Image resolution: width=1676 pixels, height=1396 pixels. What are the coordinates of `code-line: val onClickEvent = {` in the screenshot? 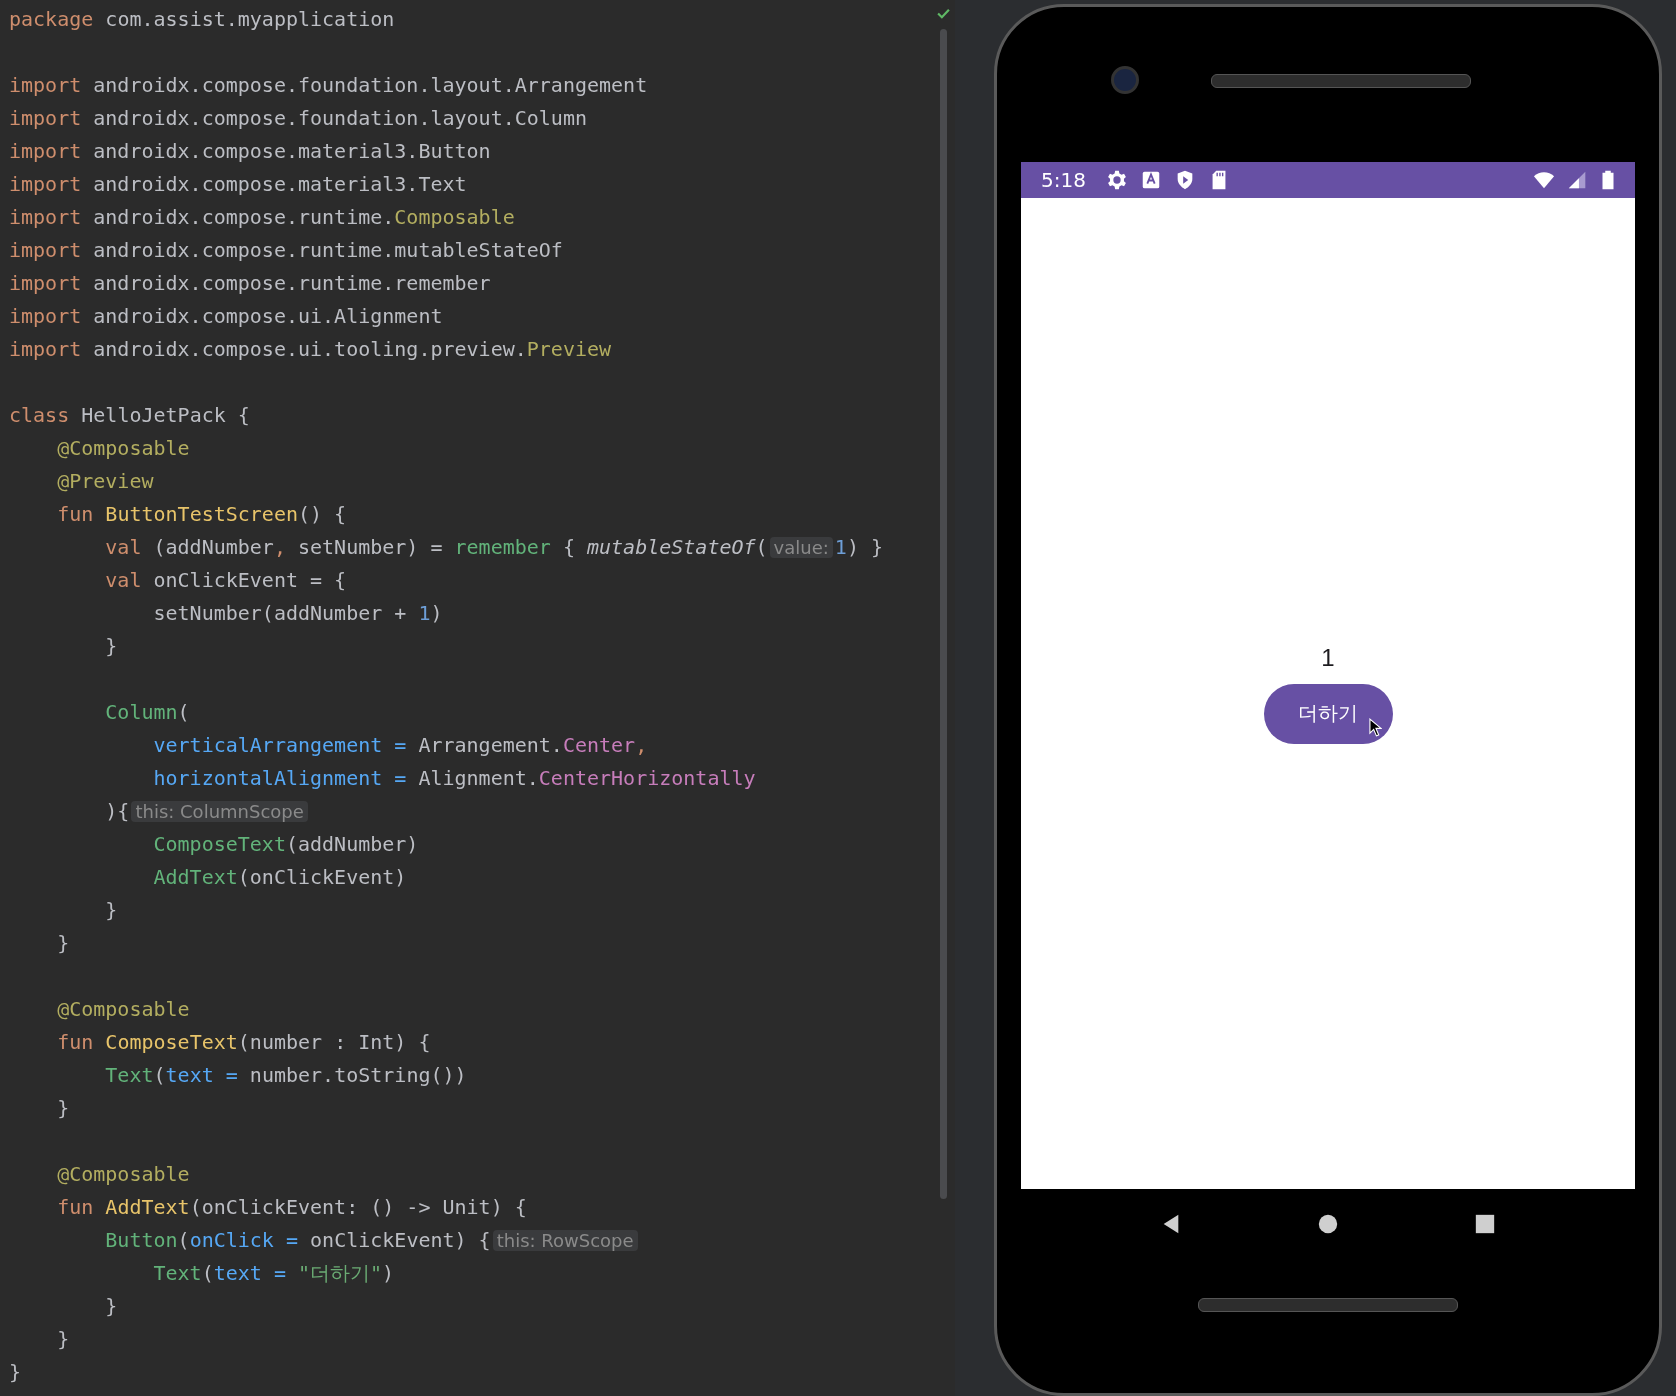 It's located at (225, 580).